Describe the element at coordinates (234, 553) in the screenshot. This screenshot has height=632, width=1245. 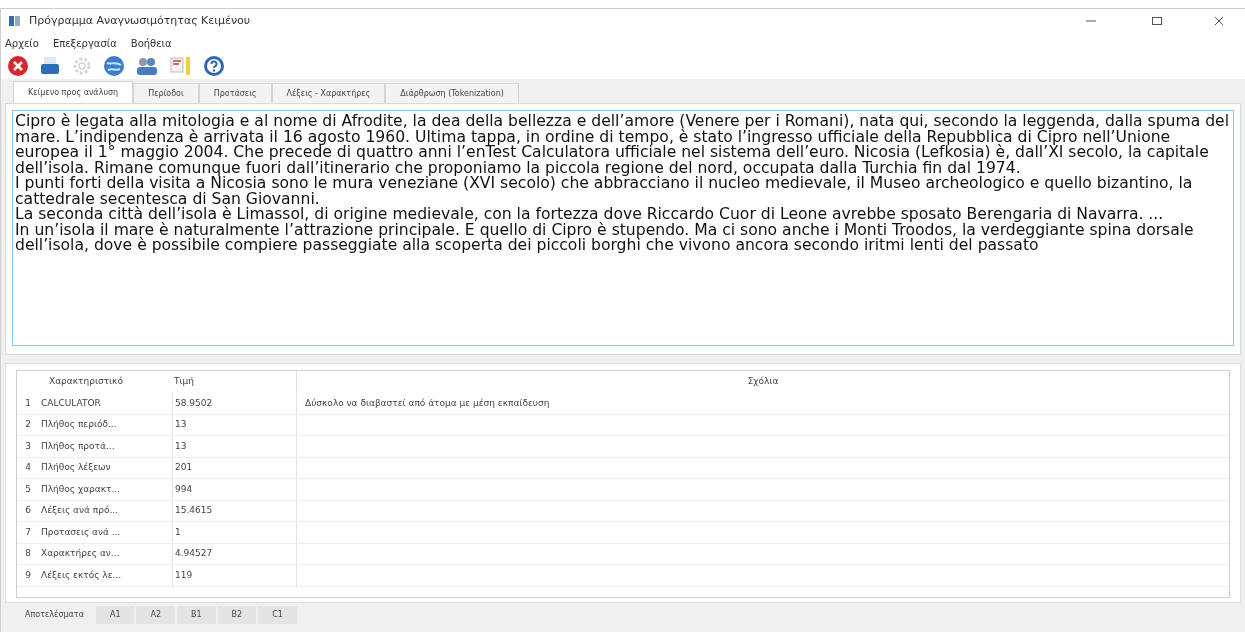
I see `table-cell: 4.94527` at that location.